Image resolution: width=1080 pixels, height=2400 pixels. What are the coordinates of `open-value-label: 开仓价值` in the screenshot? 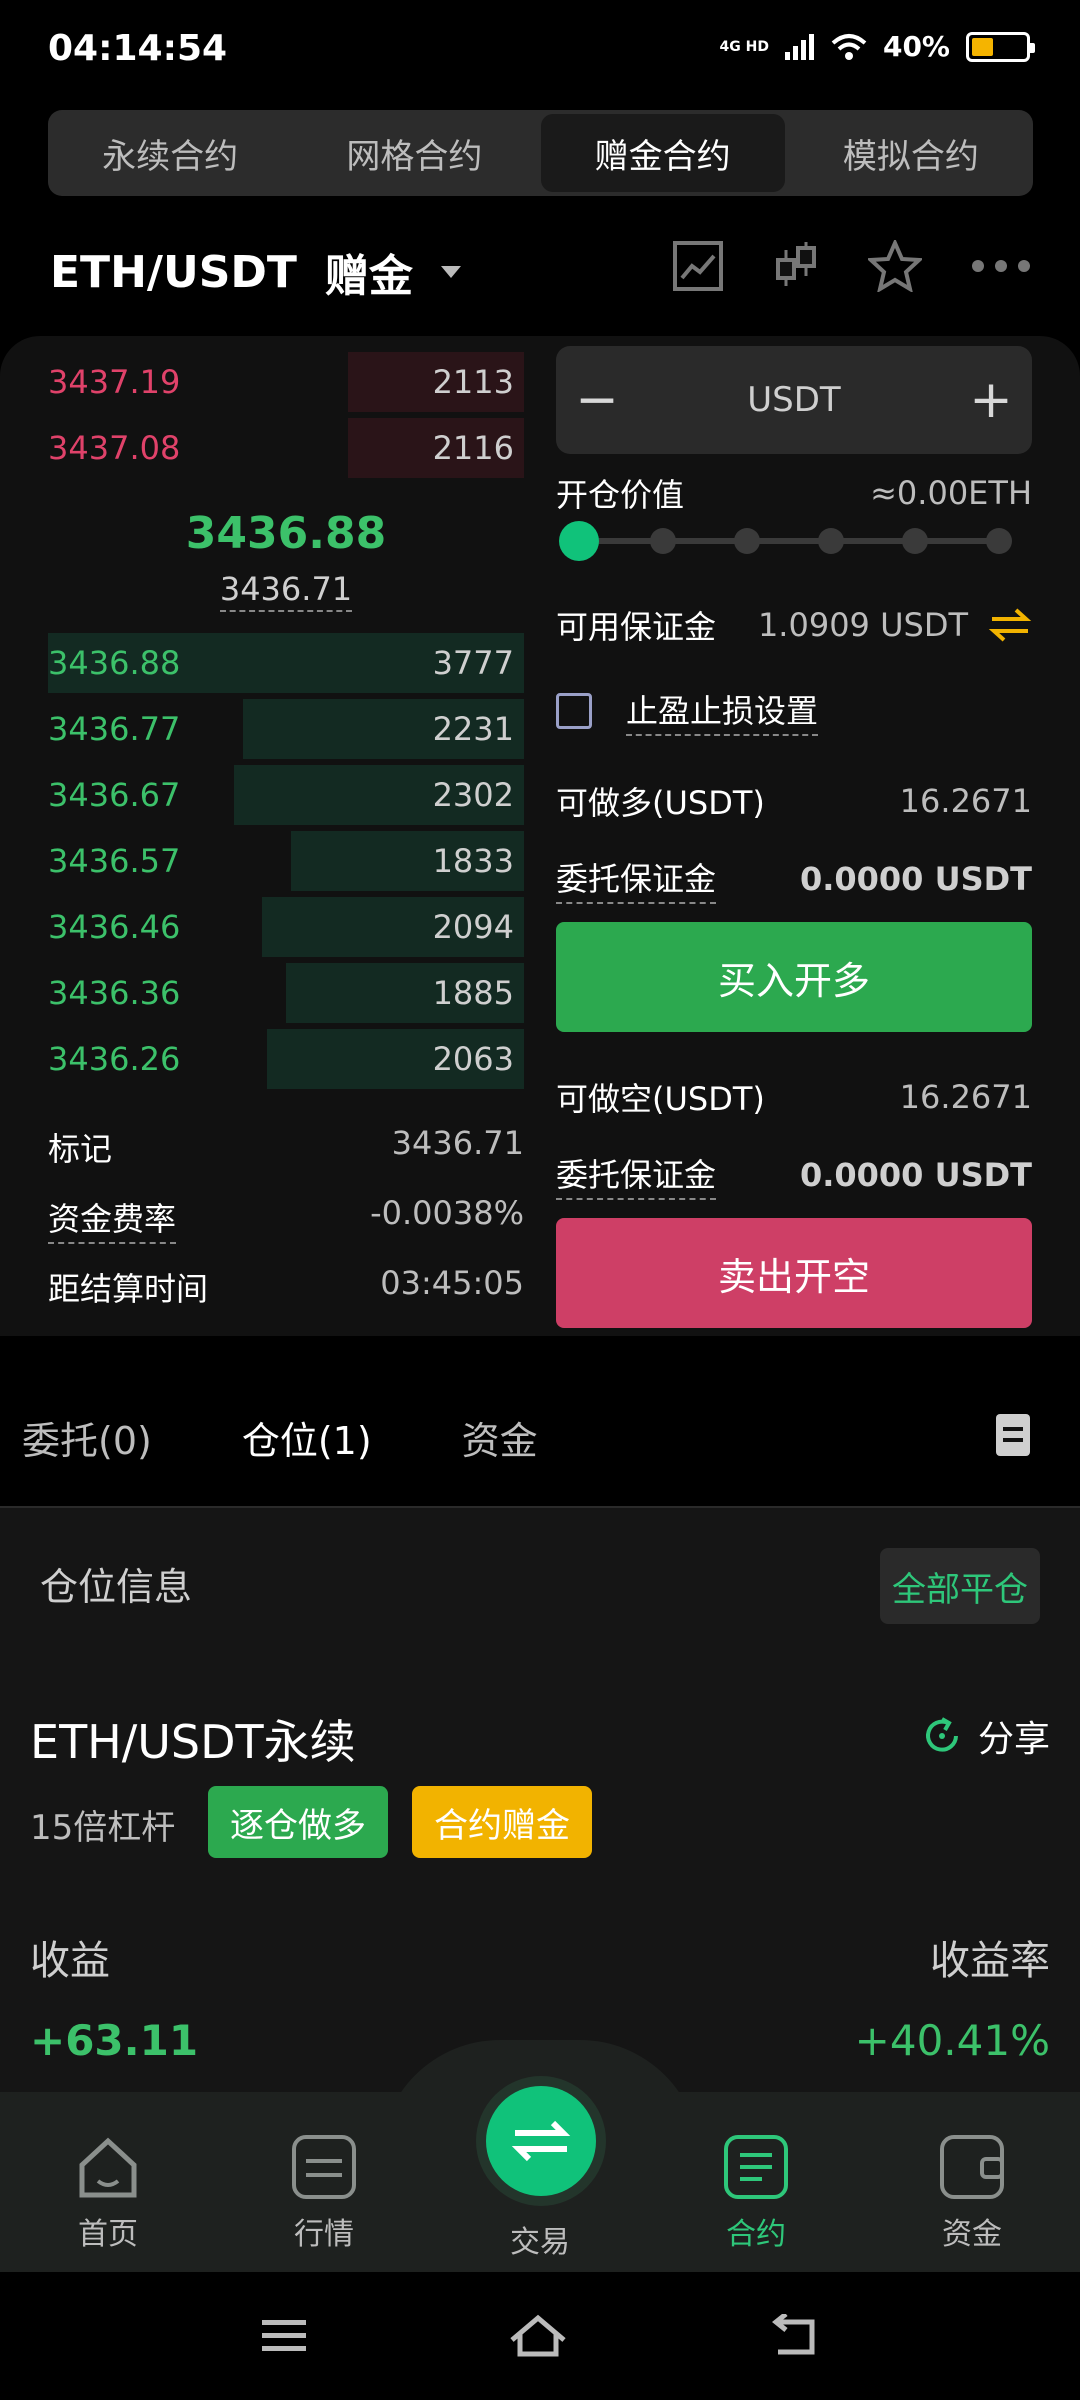 It's located at (620, 495).